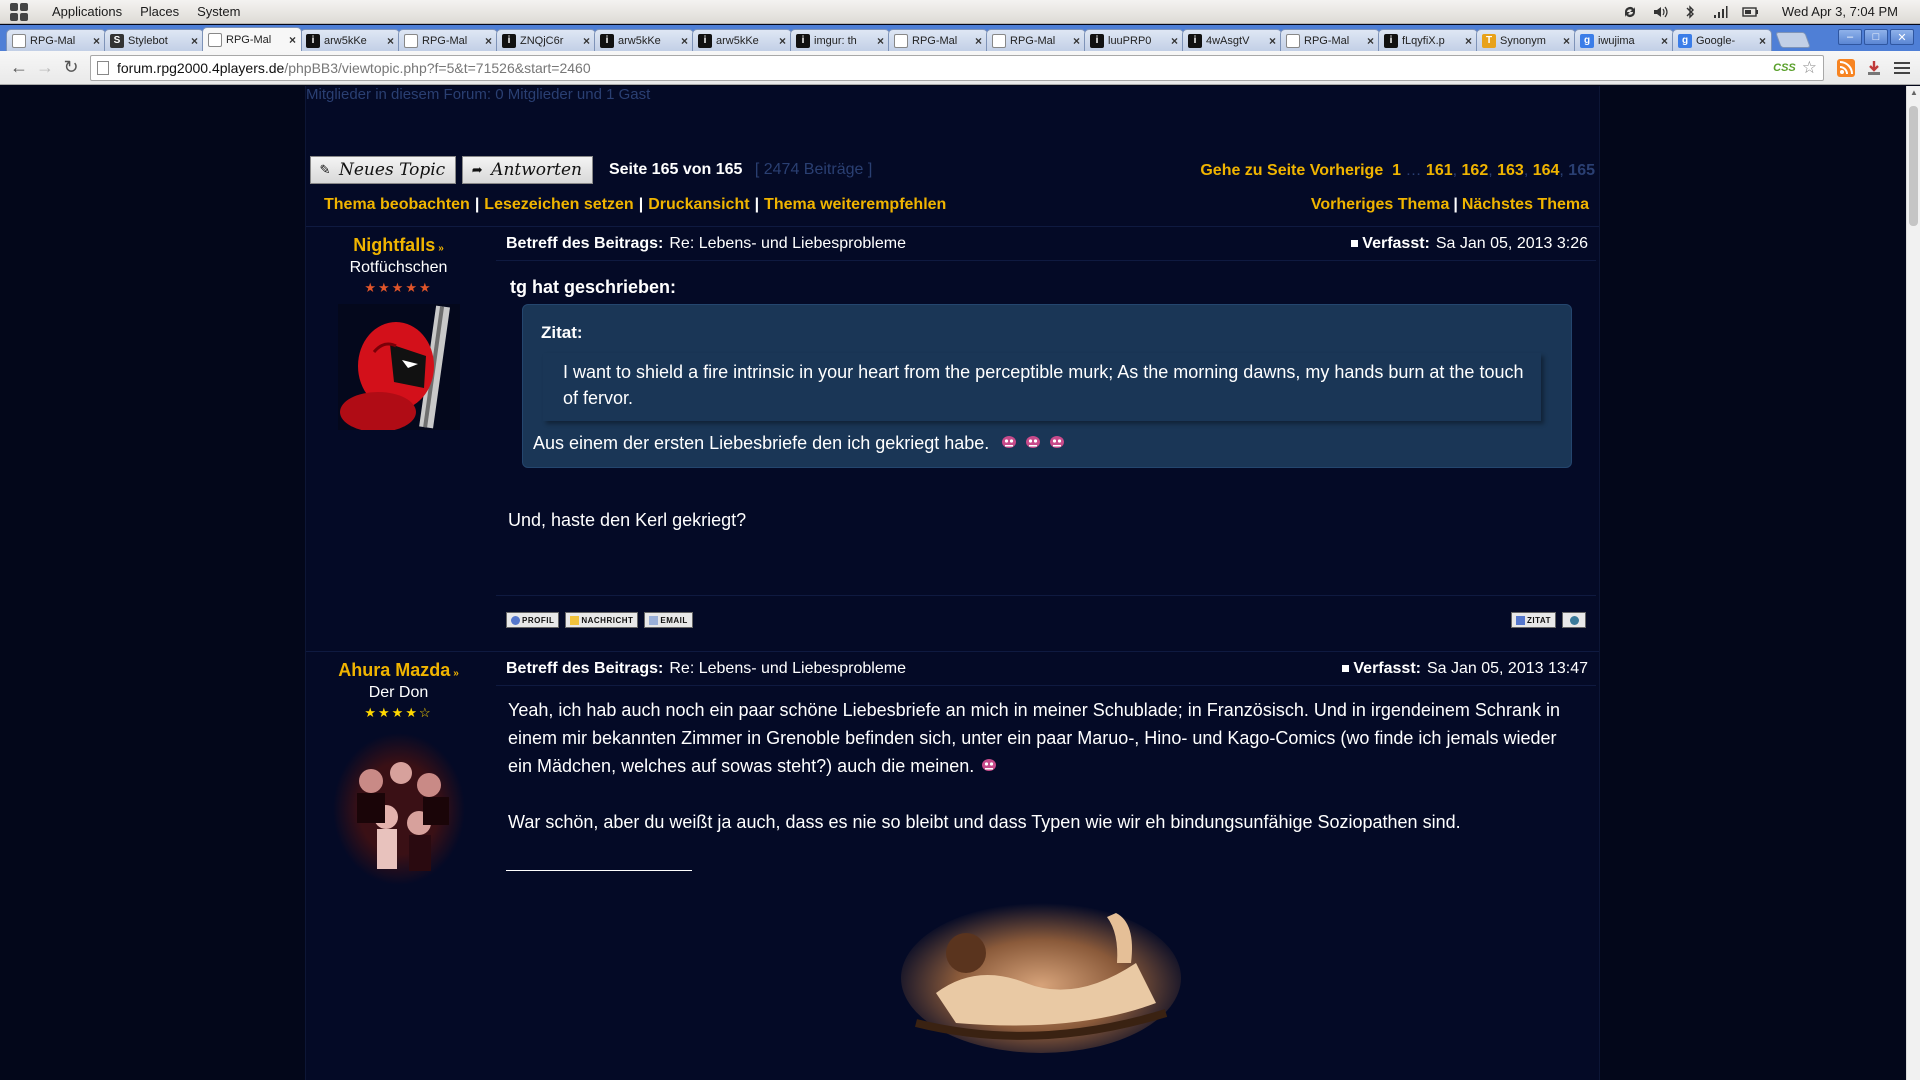  I want to click on post-1-author: Nightfalls, so click(394, 245).